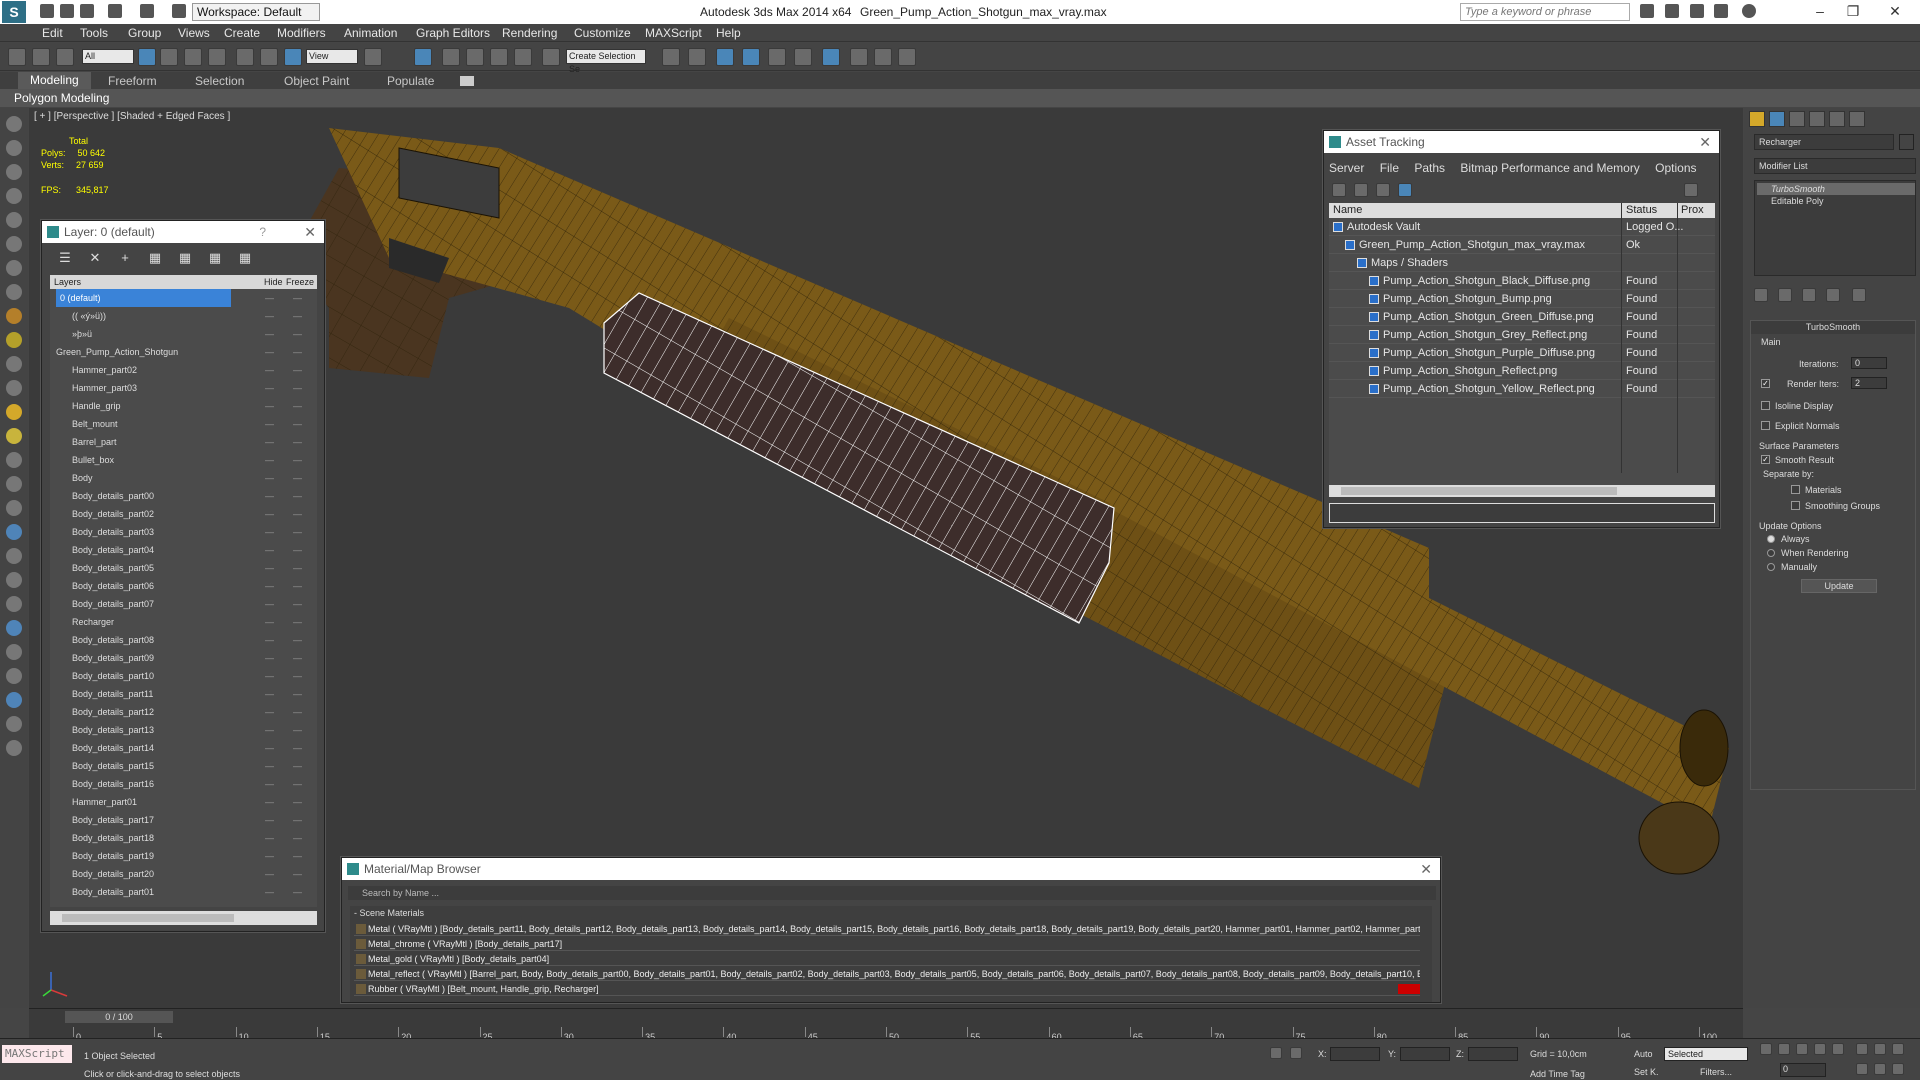 The height and width of the screenshot is (1080, 1920). I want to click on communication-icon, so click(1697, 11).